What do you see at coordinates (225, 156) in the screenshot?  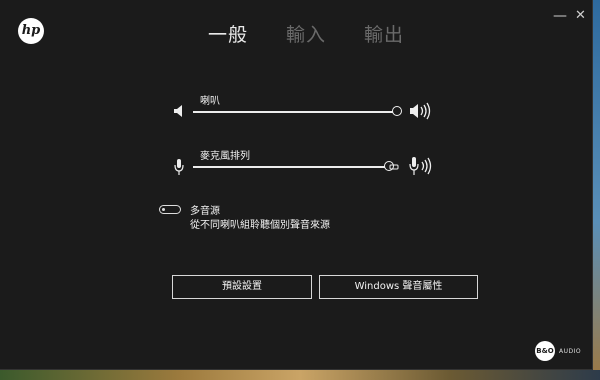 I see `microphone-label: 麥克風排列` at bounding box center [225, 156].